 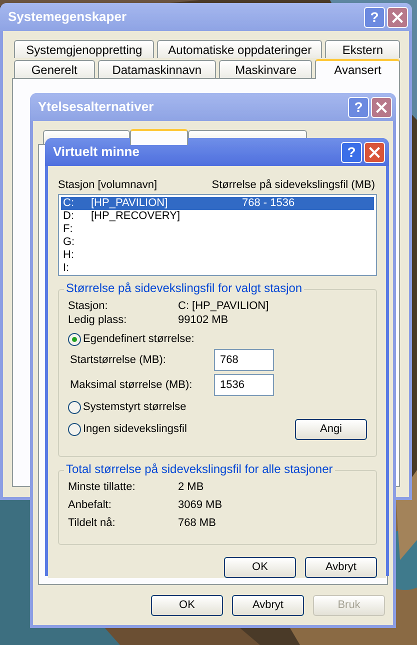 I want to click on info-label: Ledig plass:, so click(x=98, y=320).